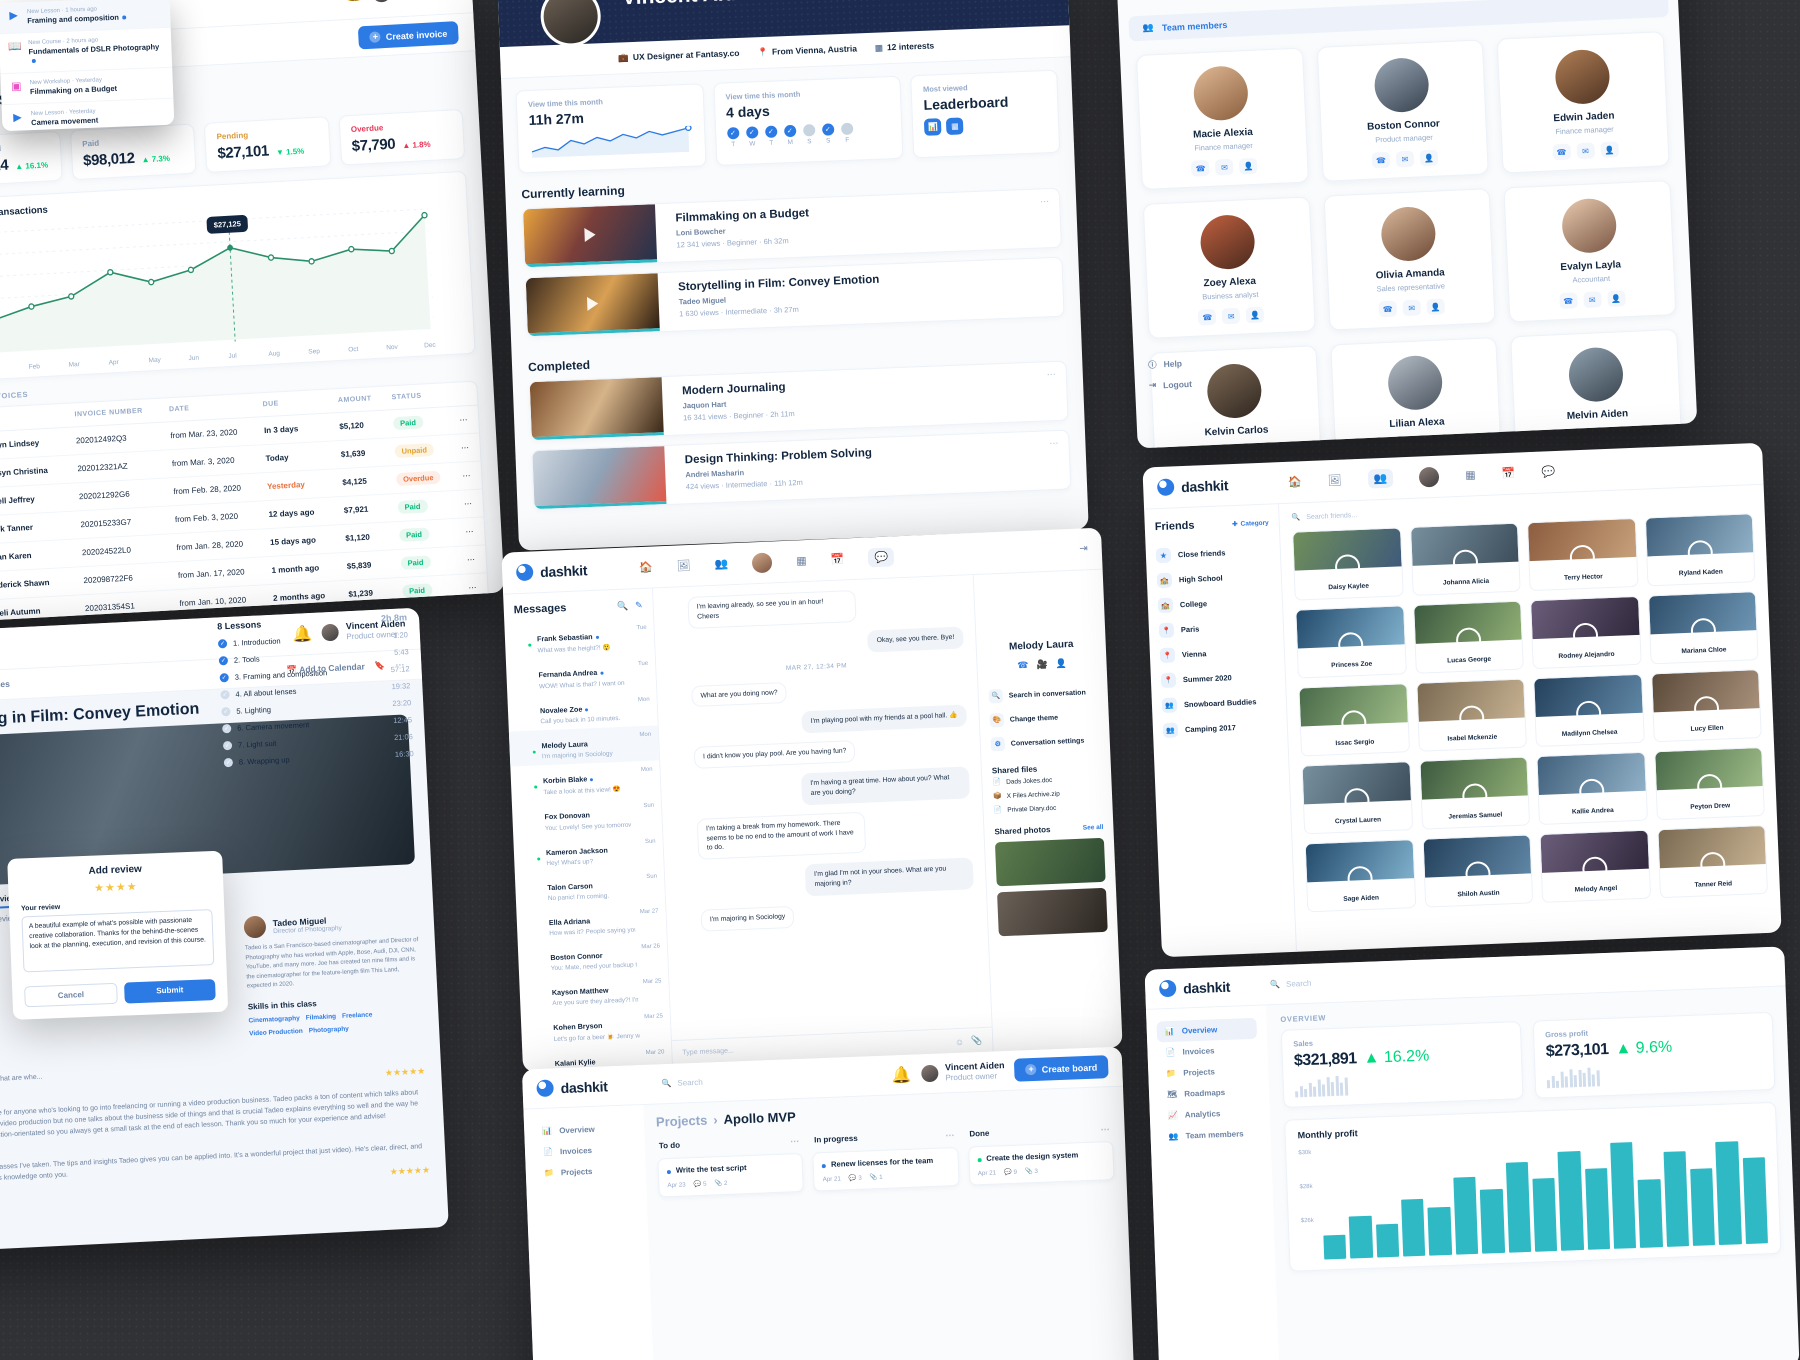 The image size is (1800, 1360). What do you see at coordinates (1589, 710) in the screenshot?
I see `friend-card: Madilynn Chelsea` at bounding box center [1589, 710].